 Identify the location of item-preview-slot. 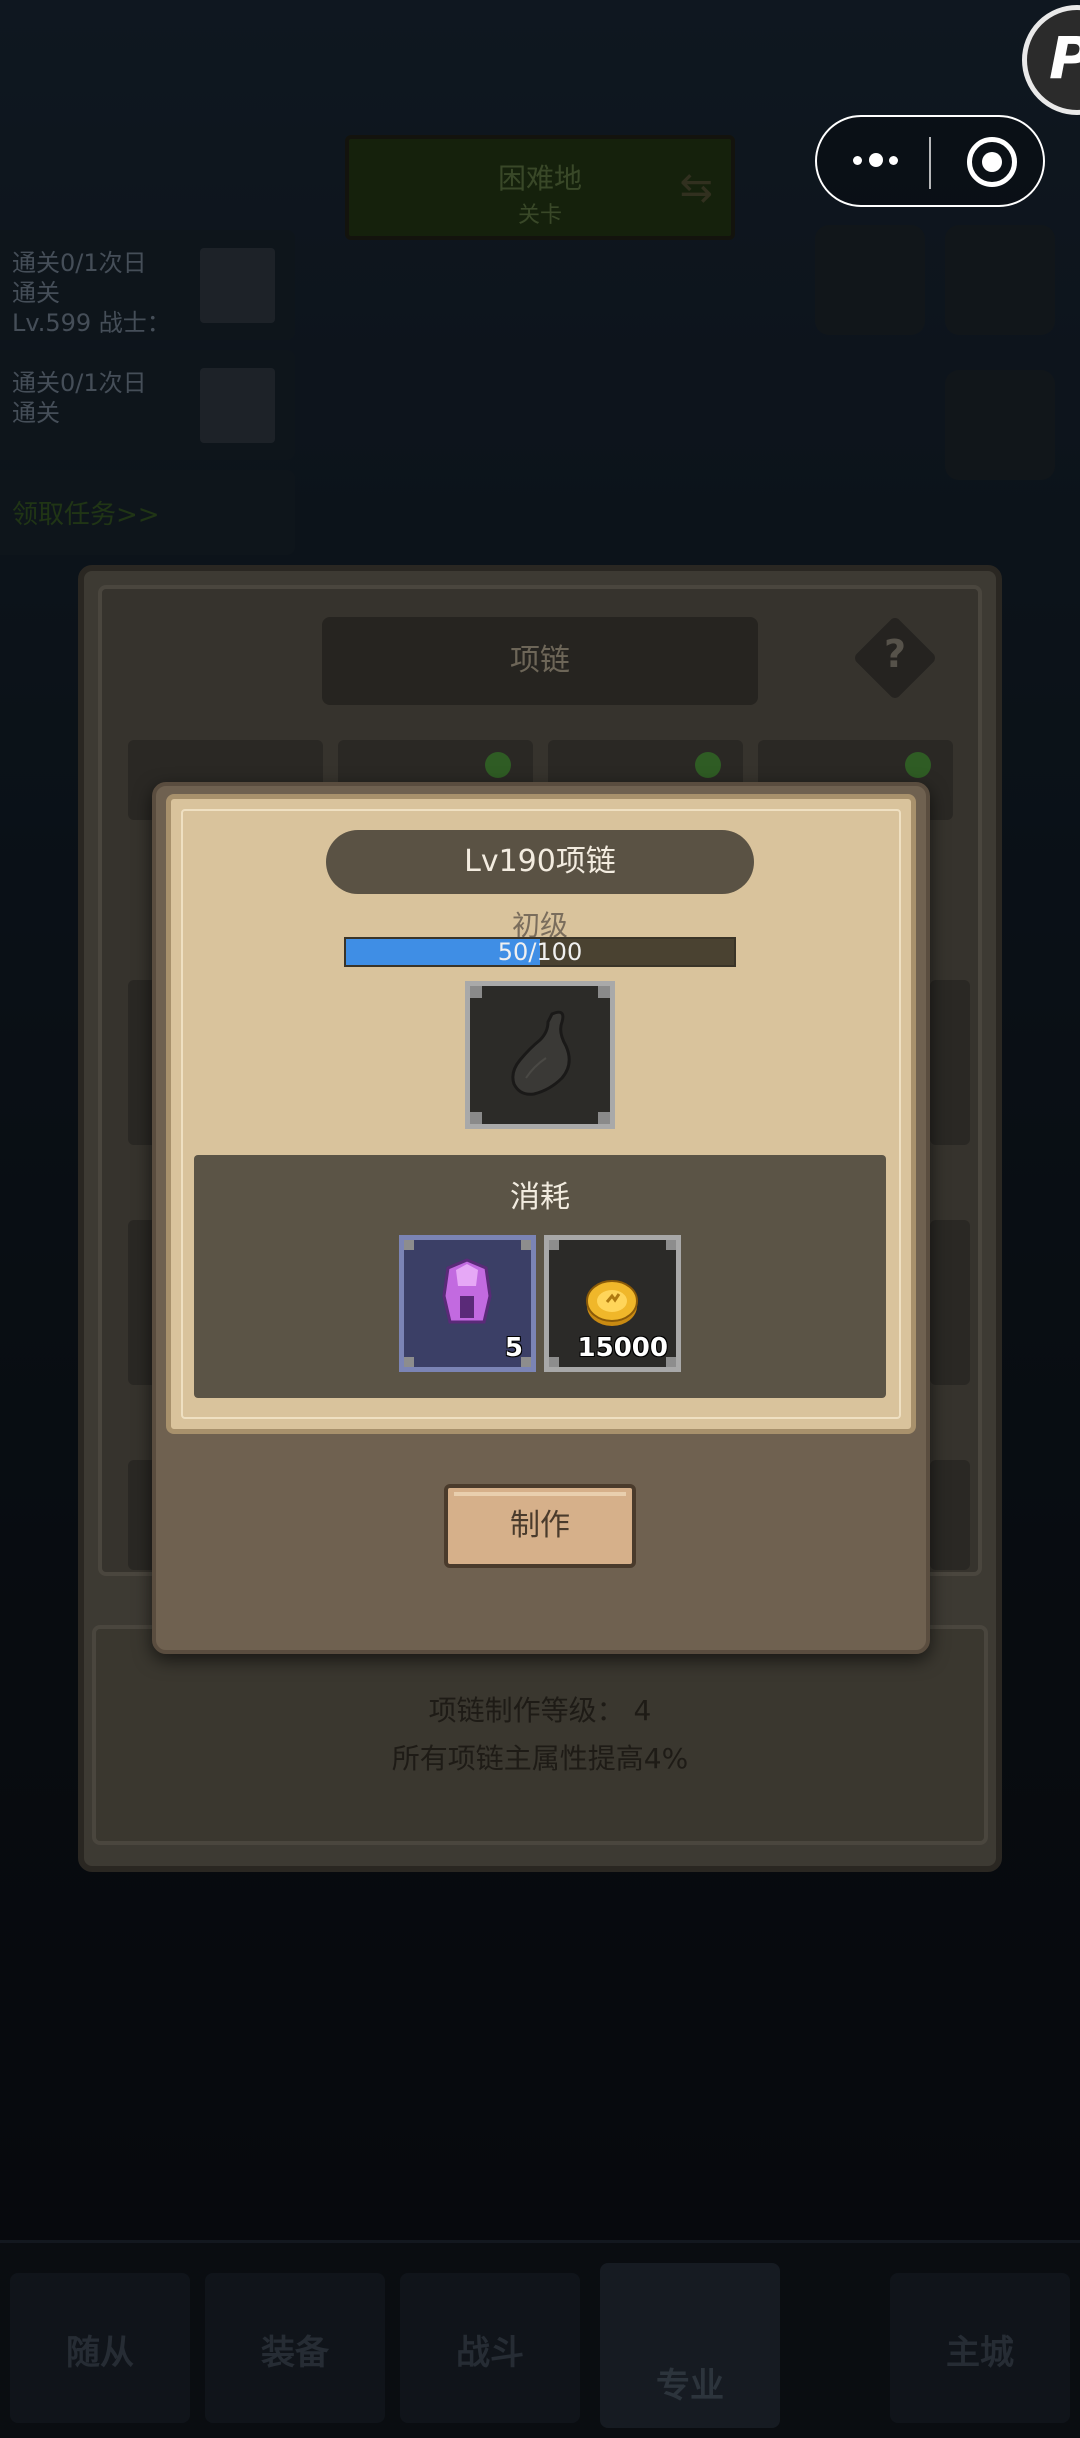
(540, 1055).